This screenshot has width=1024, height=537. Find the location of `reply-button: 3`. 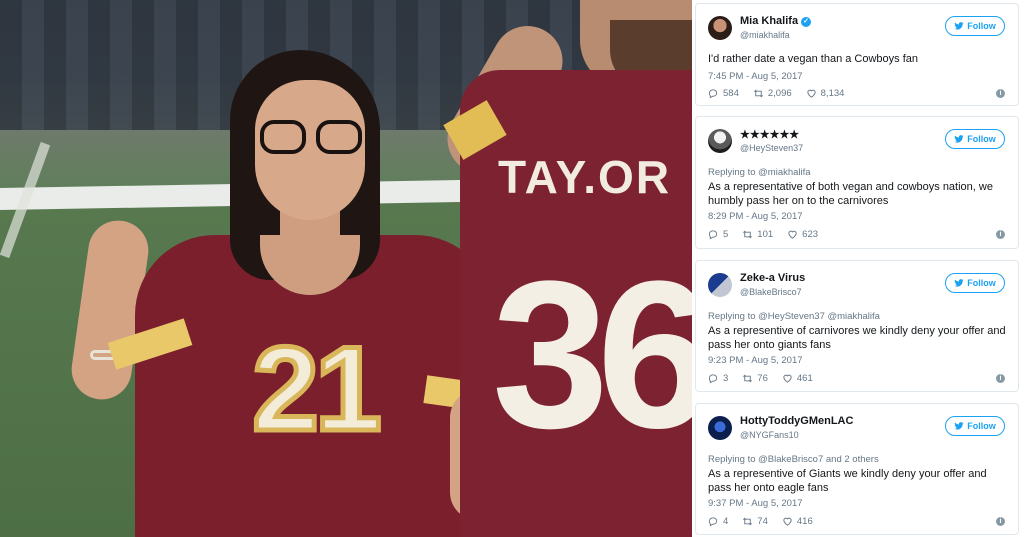

reply-button: 3 is located at coordinates (718, 378).